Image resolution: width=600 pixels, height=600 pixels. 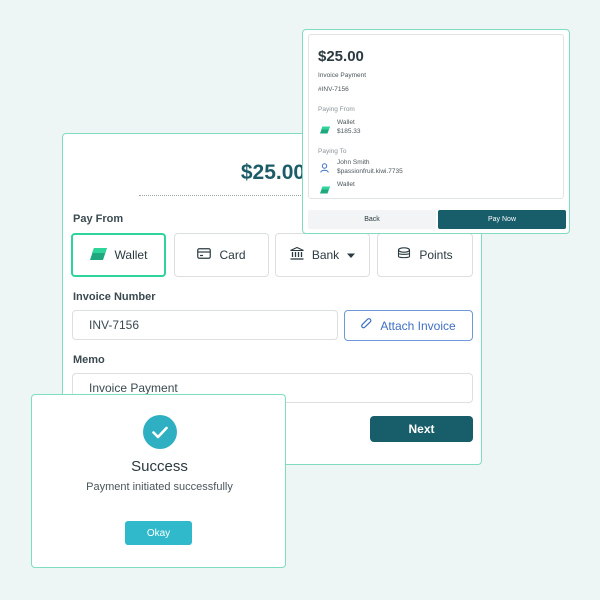 I want to click on memo-label: Memo, so click(x=89, y=360).